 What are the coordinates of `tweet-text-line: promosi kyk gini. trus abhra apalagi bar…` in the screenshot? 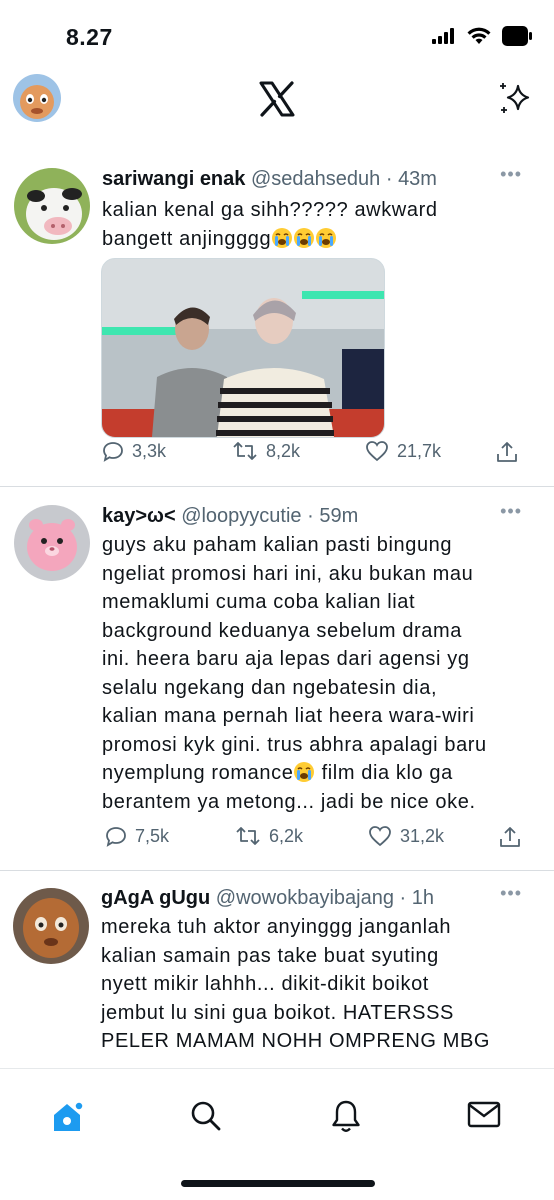 It's located at (294, 744).